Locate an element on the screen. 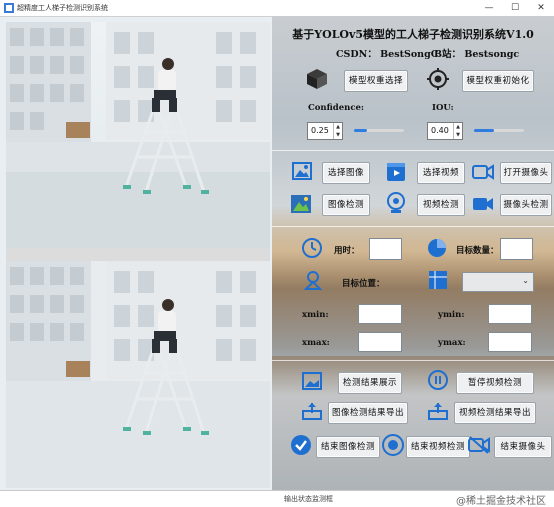  video-file-icon is located at coordinates (396, 172).